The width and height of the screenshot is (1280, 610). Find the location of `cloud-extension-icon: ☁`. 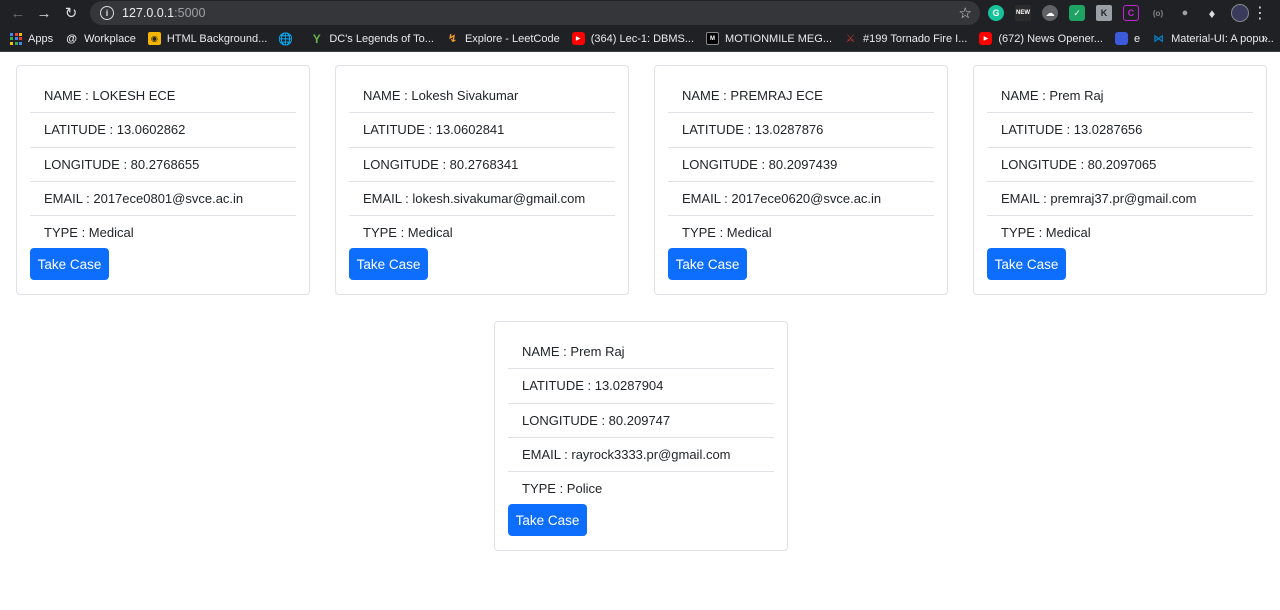

cloud-extension-icon: ☁ is located at coordinates (1050, 13).